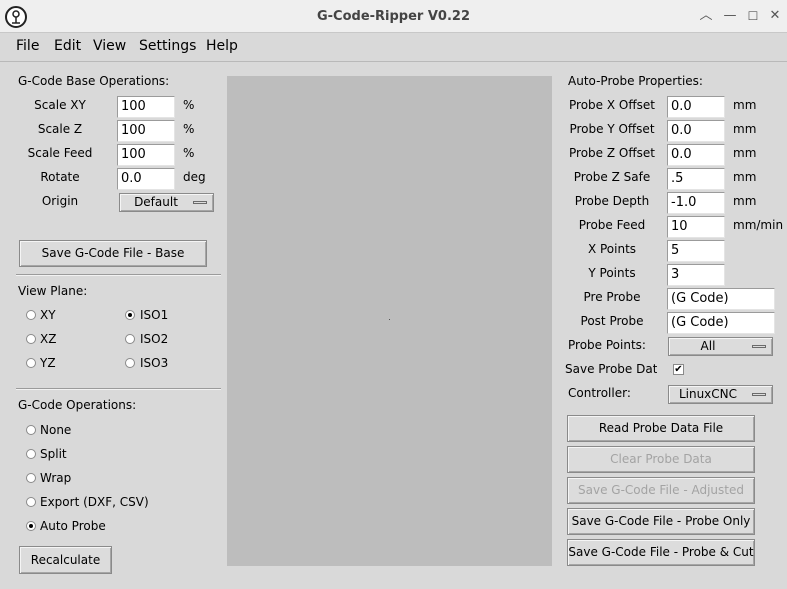 The image size is (787, 589). Describe the element at coordinates (775, 16) in the screenshot. I see `close-icon: ✕` at that location.